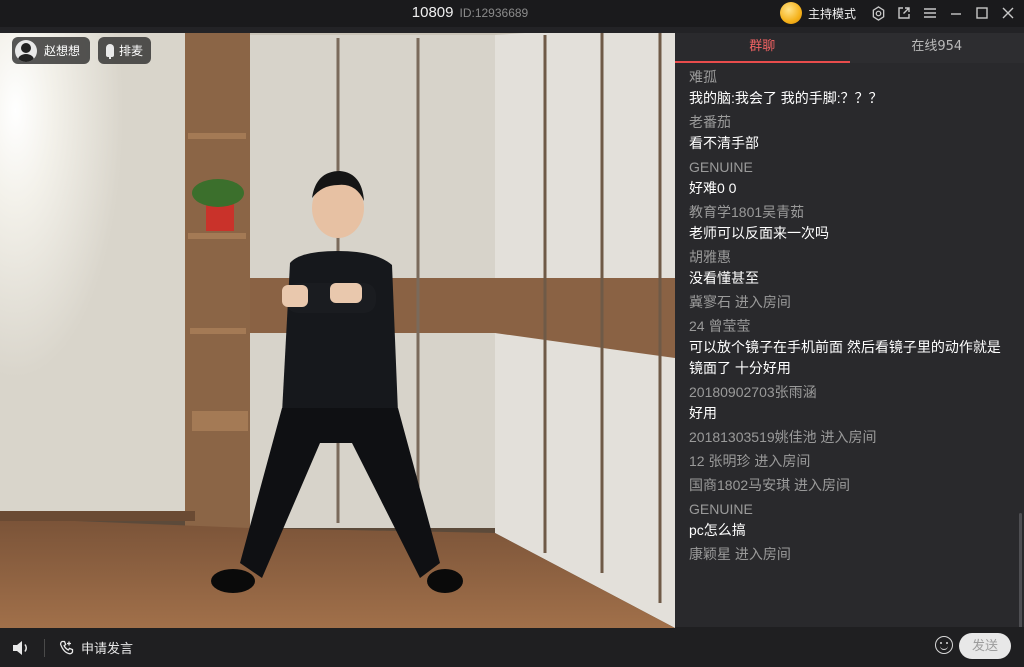 The image size is (1024, 667). I want to click on message-user: 12 张明珍 进入房间, so click(750, 461).